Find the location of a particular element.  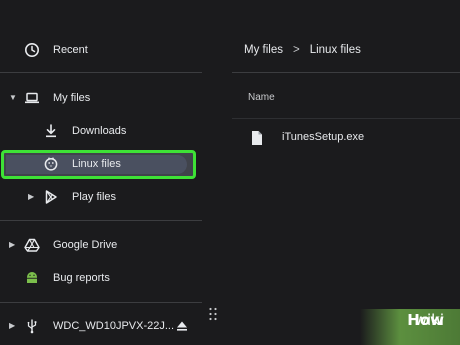

sidebar-item-google-drive: ▶ Google Drive is located at coordinates (101, 245).